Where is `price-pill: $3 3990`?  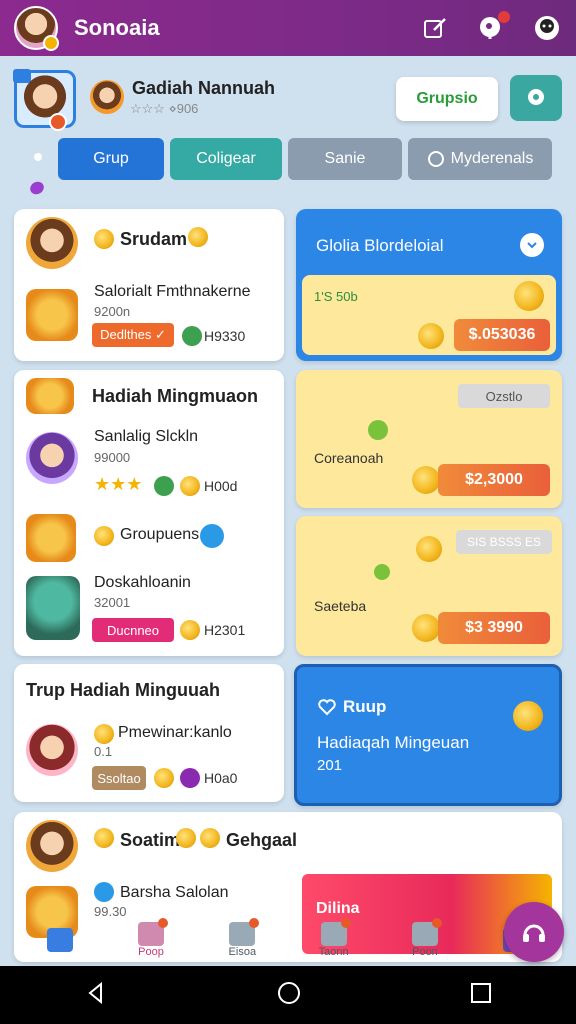
price-pill: $3 3990 is located at coordinates (494, 628).